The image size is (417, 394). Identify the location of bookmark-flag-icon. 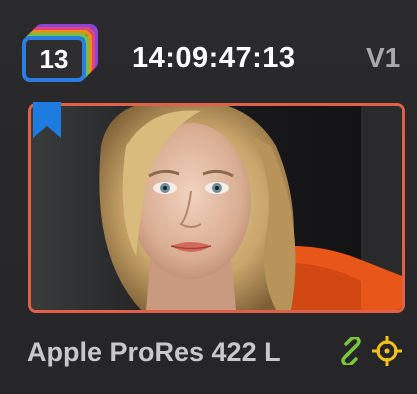
(47, 121).